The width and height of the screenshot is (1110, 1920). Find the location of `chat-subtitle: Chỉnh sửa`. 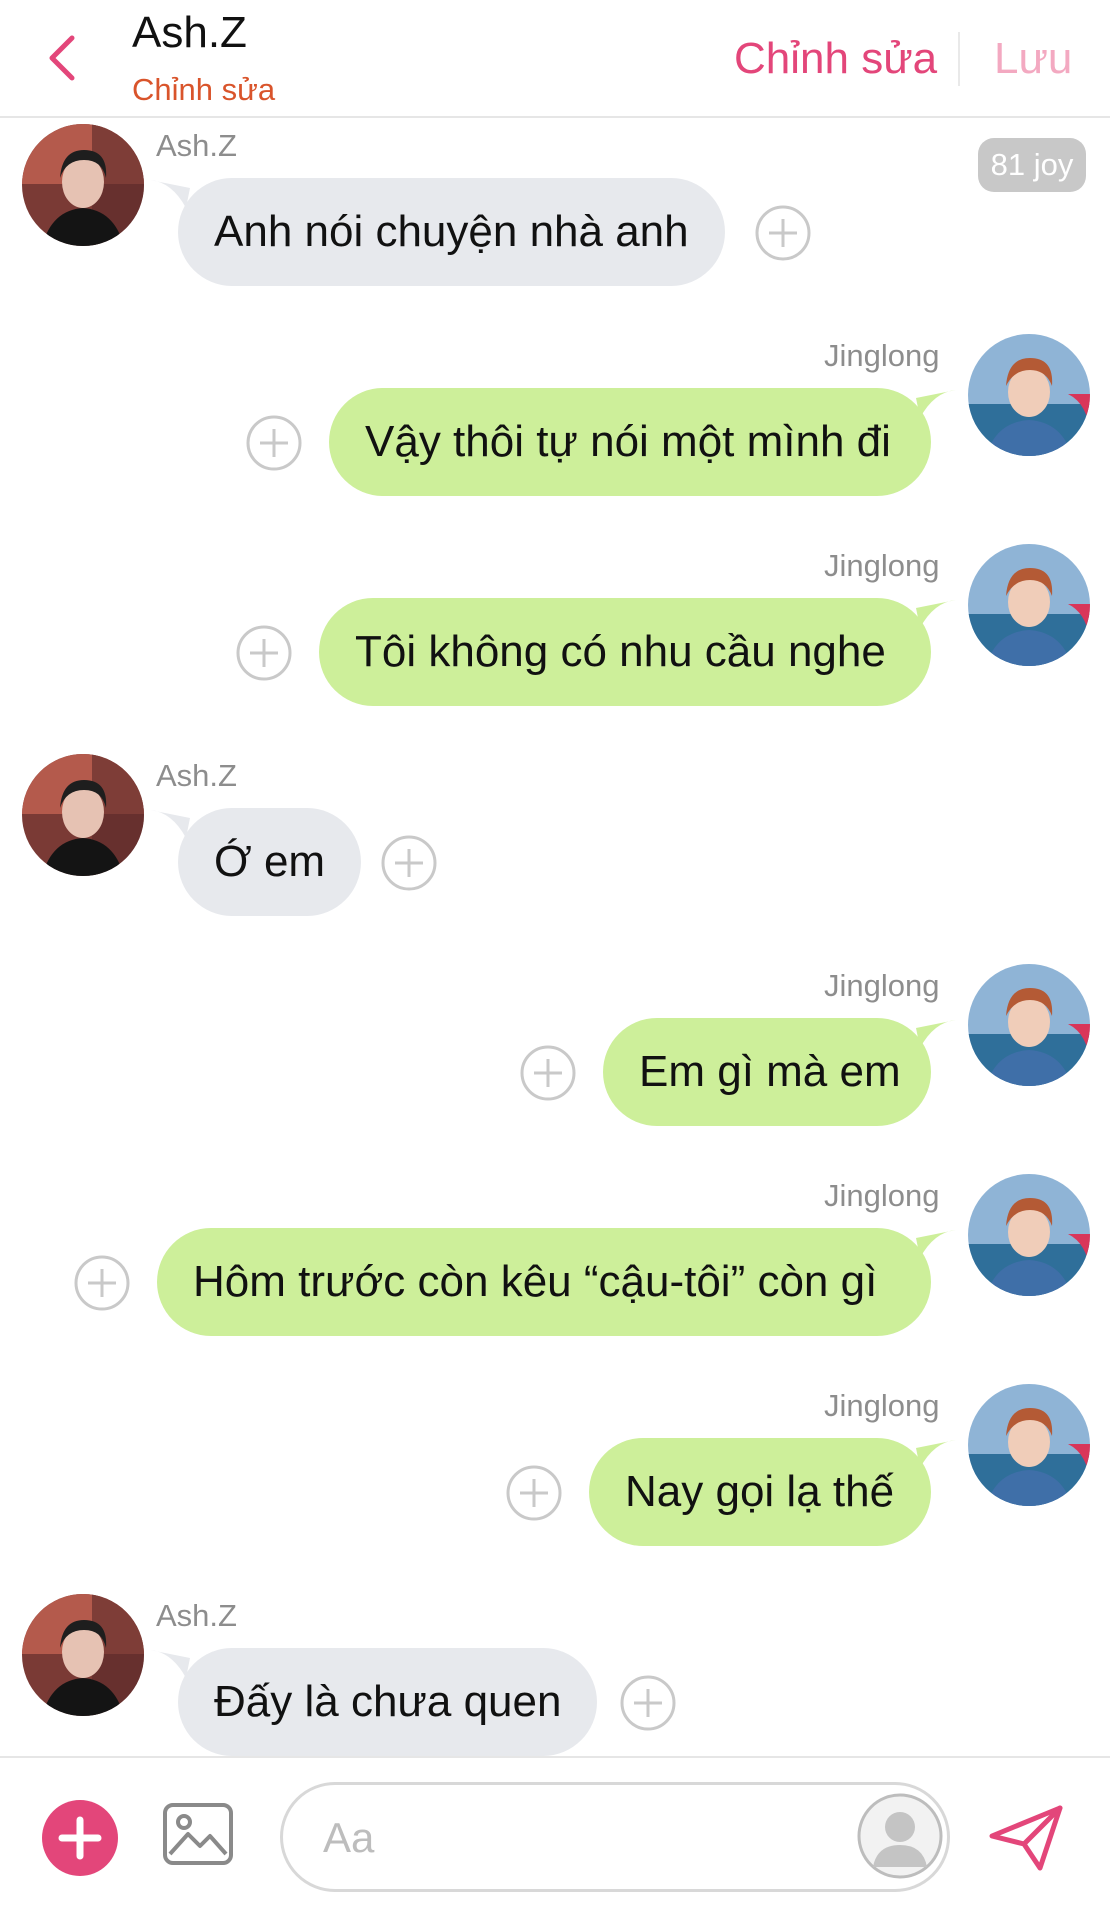

chat-subtitle: Chỉnh sửa is located at coordinates (203, 90).